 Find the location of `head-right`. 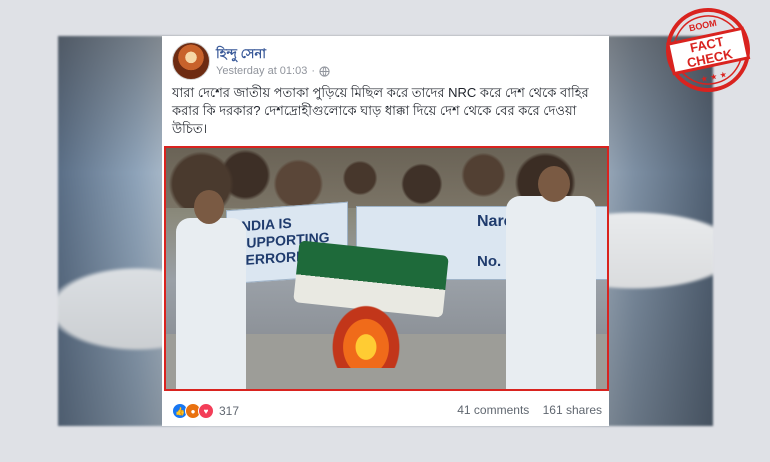

head-right is located at coordinates (554, 184).